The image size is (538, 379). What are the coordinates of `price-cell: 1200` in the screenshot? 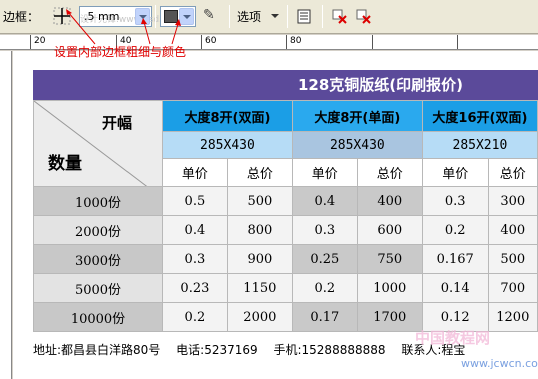 It's located at (512, 317).